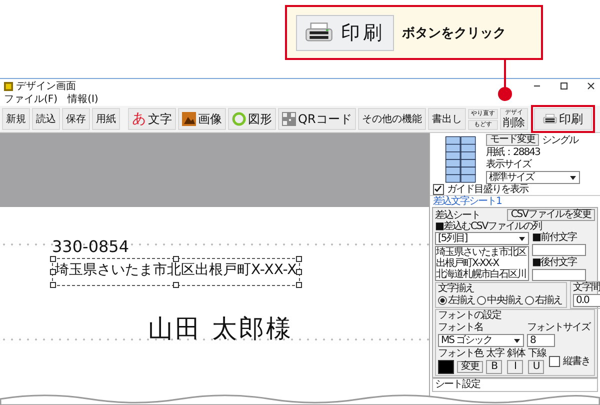 This screenshot has height=405, width=600. Describe the element at coordinates (189, 119) in the screenshot. I see `picture-icon` at that location.